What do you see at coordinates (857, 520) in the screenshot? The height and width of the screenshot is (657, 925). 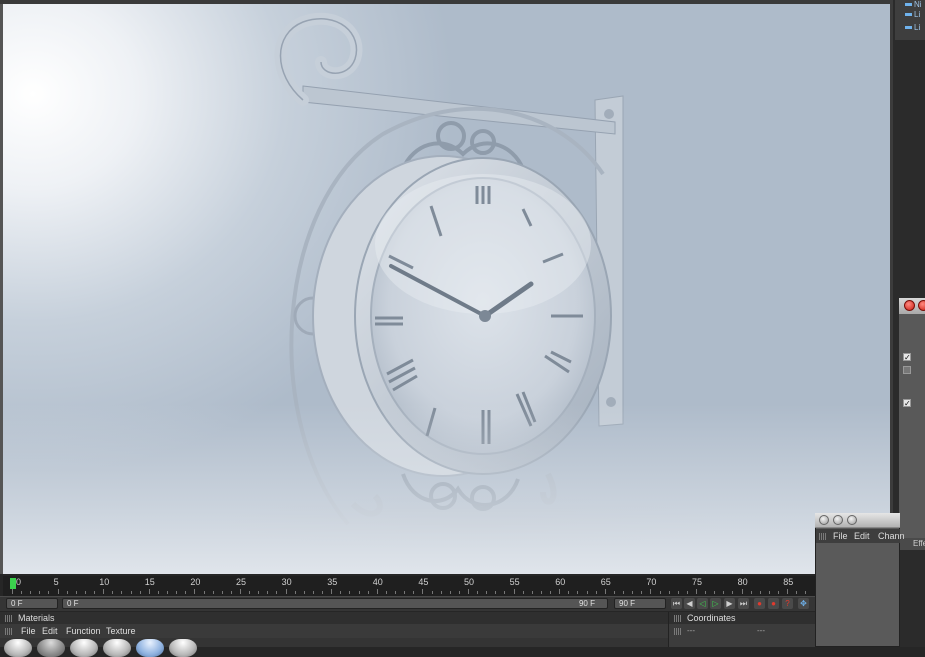 I see `floating-window-titlebar` at bounding box center [857, 520].